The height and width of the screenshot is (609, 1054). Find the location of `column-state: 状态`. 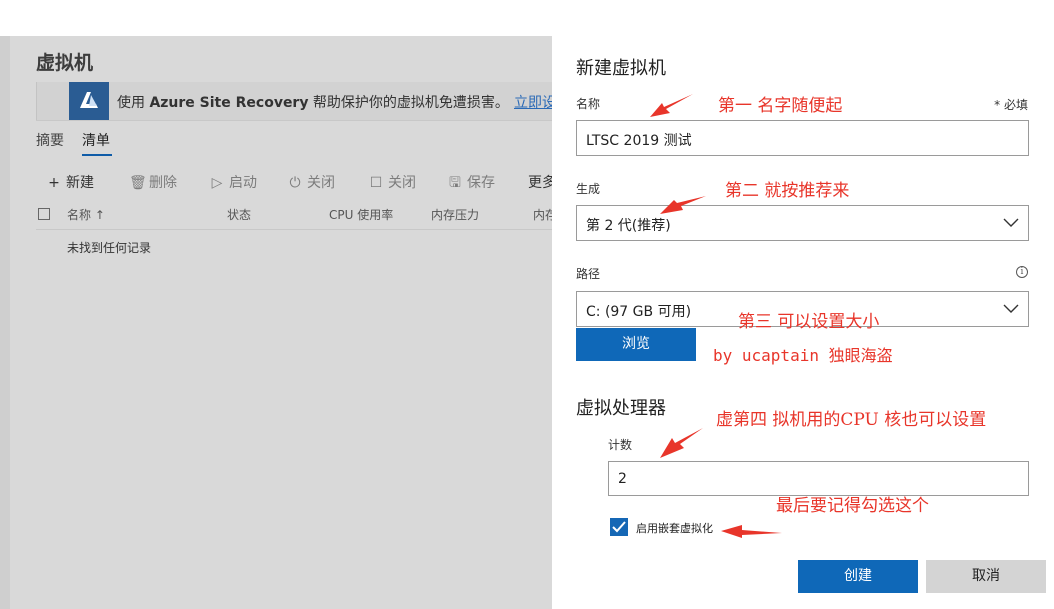

column-state: 状态 is located at coordinates (239, 214).